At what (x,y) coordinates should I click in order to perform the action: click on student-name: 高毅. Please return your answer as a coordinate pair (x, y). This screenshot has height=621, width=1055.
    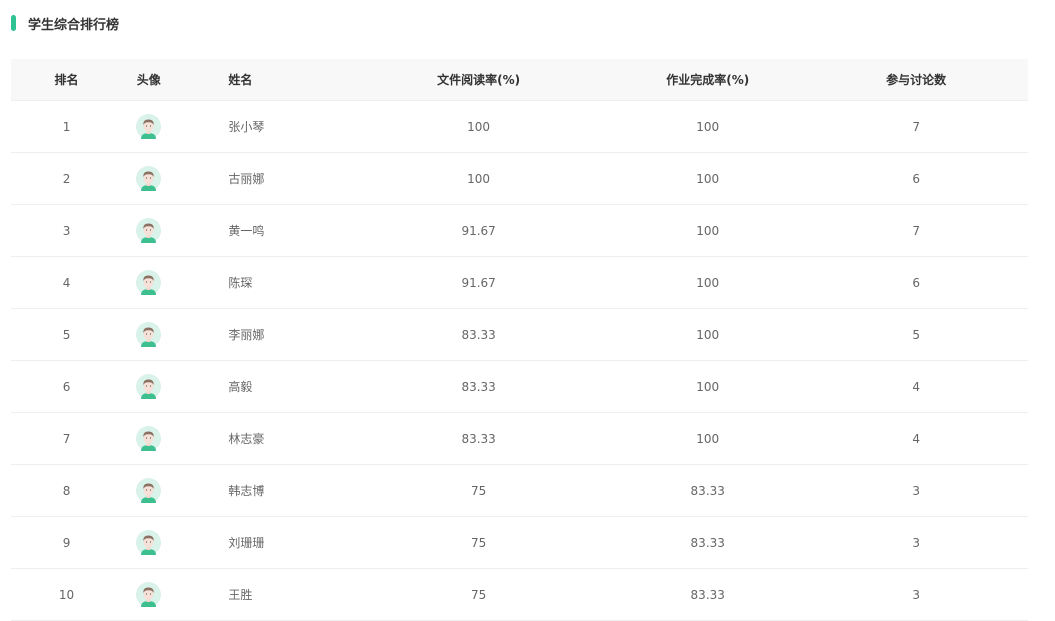
    Looking at the image, I should click on (261, 386).